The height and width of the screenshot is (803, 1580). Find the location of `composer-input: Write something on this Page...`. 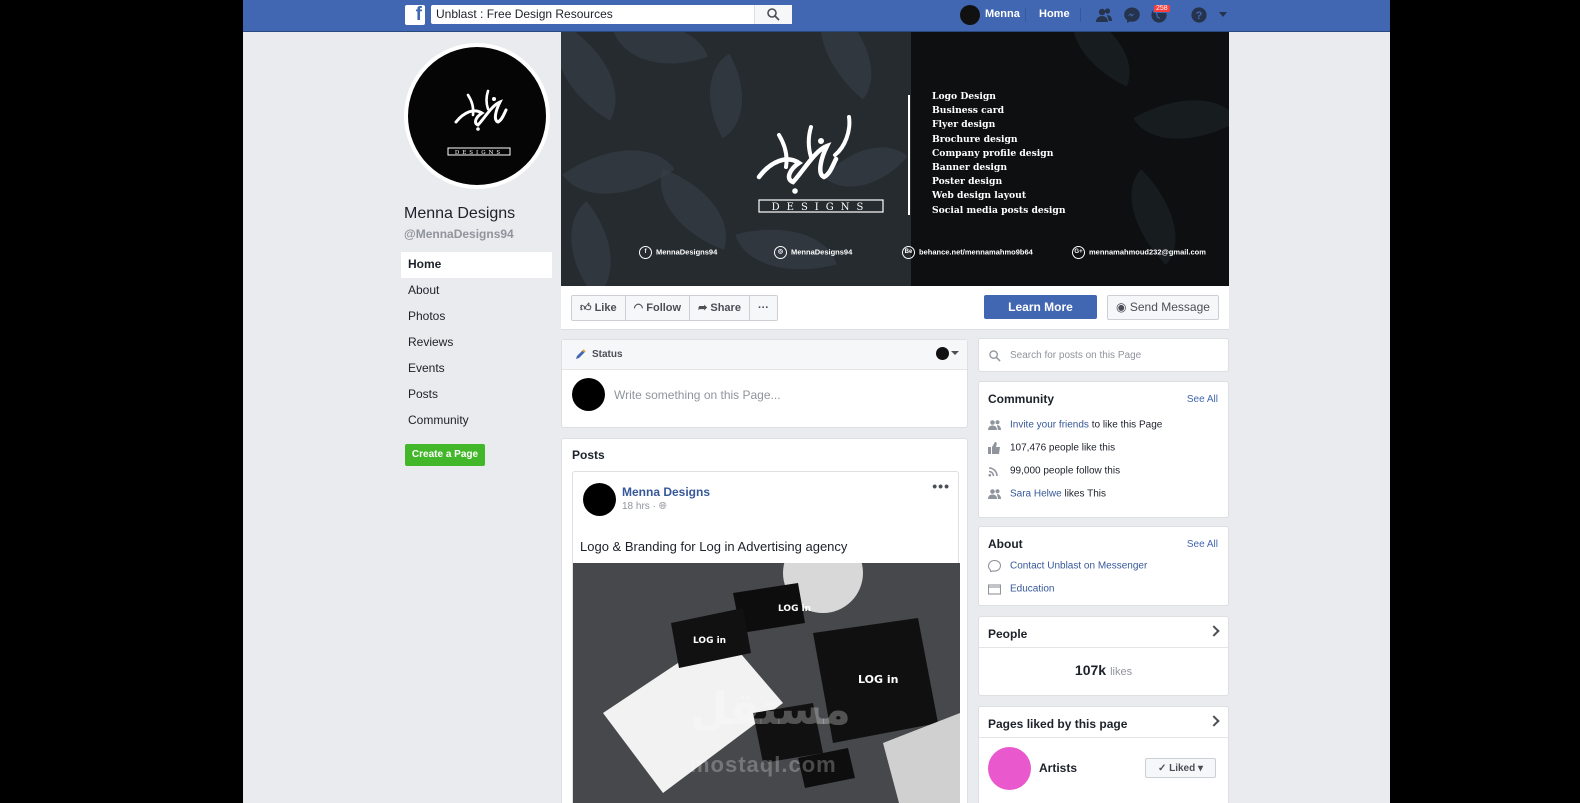

composer-input: Write something on this Page... is located at coordinates (697, 395).